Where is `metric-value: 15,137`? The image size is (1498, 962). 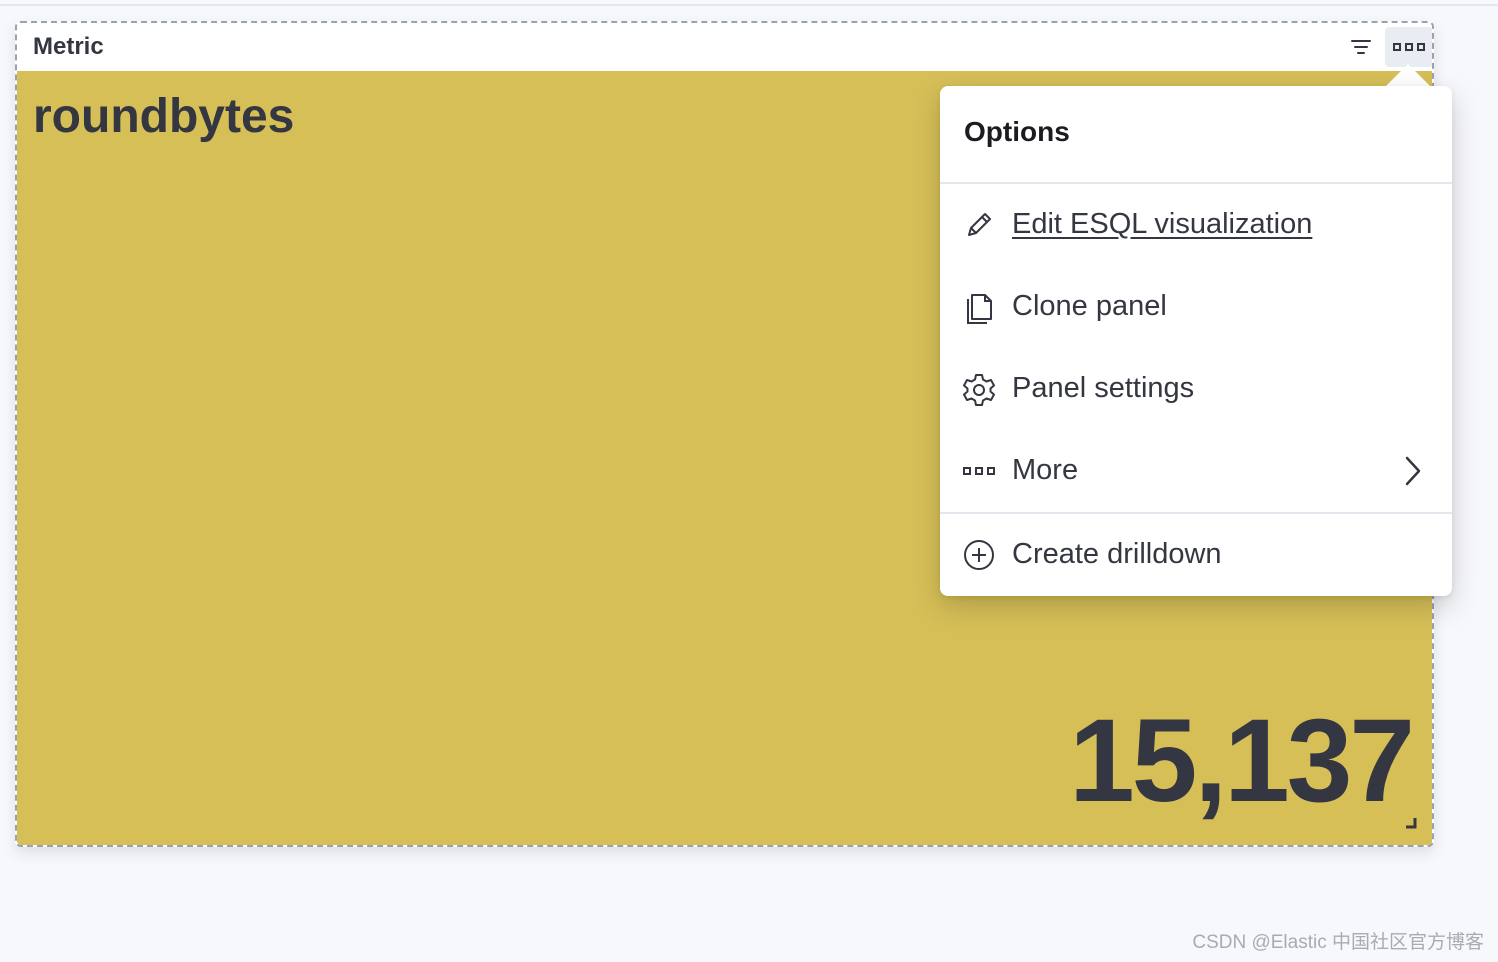
metric-value: 15,137 is located at coordinates (1242, 761).